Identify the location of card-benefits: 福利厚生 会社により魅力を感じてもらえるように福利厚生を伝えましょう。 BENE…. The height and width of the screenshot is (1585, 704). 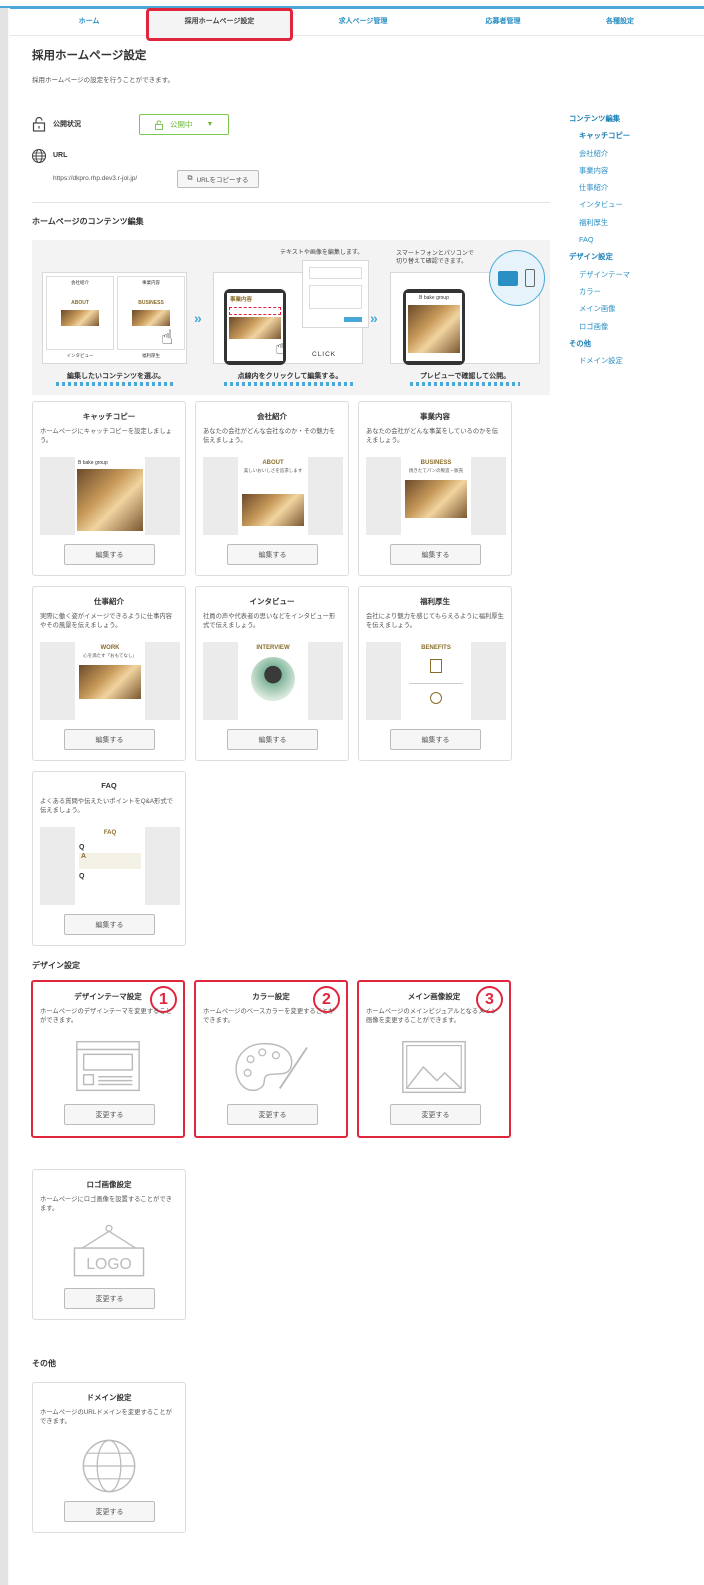
(435, 673).